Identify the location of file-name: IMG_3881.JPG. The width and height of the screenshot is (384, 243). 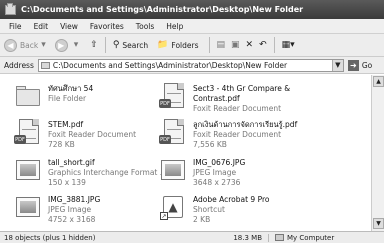
(74, 199).